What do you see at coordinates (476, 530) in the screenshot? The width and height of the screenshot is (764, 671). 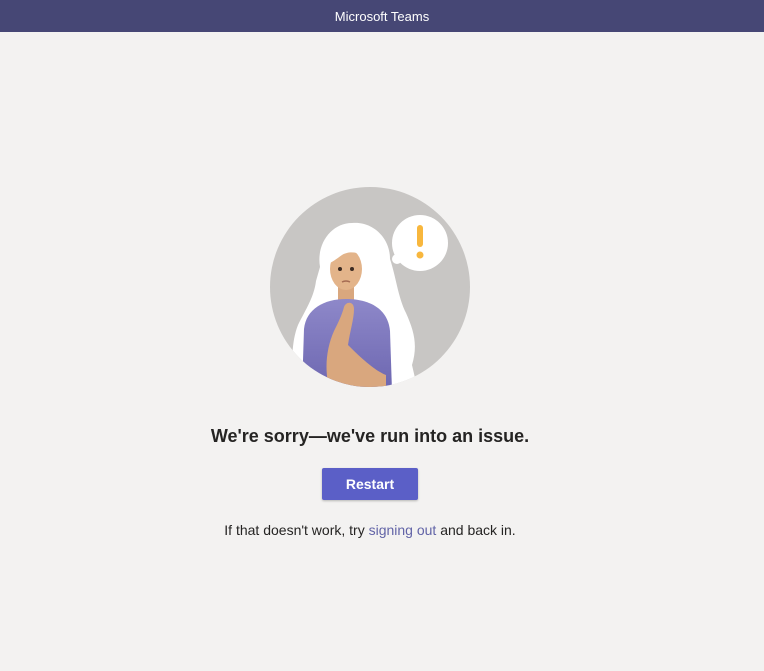 I see `hint-text-after: and back in.` at bounding box center [476, 530].